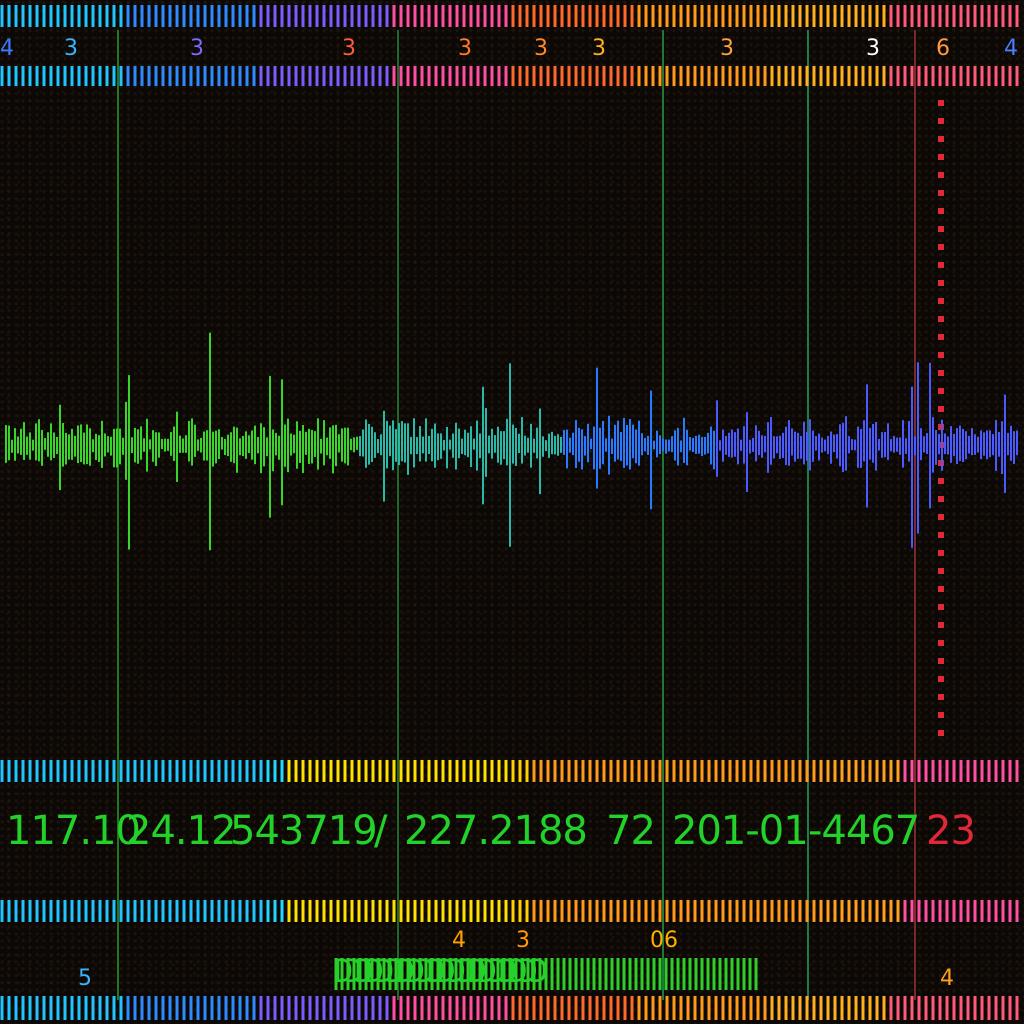  I want to click on bottom-right-digit: 4, so click(947, 978).